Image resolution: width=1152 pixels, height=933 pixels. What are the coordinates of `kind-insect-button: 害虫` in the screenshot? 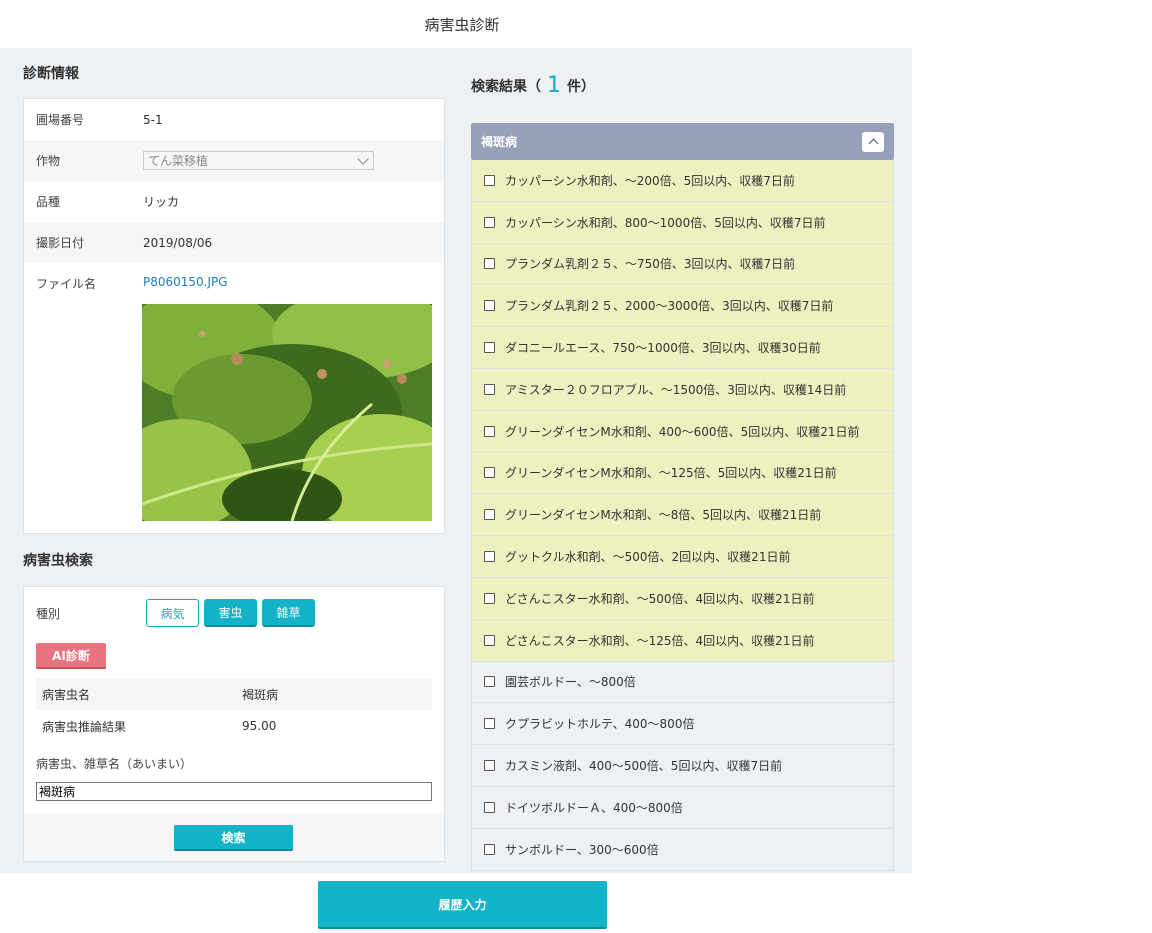 It's located at (230, 613).